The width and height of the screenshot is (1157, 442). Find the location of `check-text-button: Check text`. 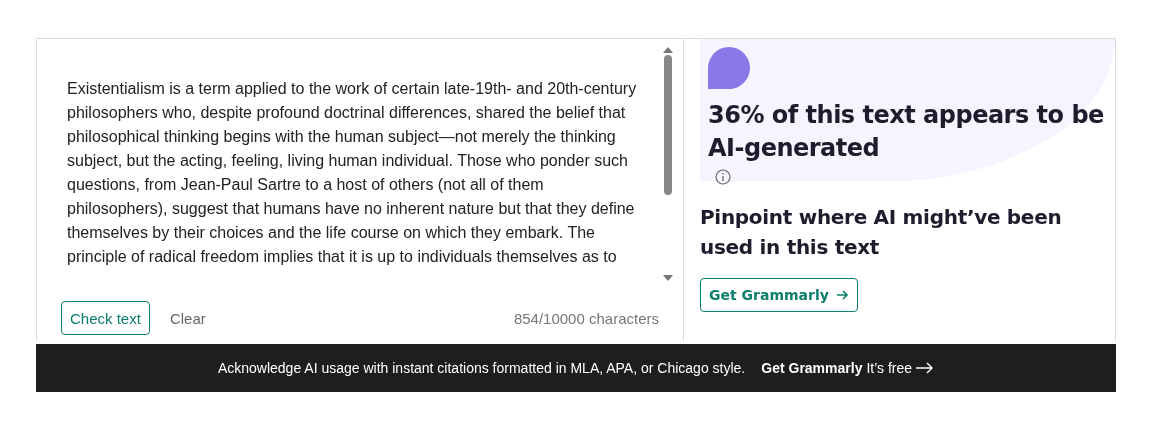

check-text-button: Check text is located at coordinates (105, 318).